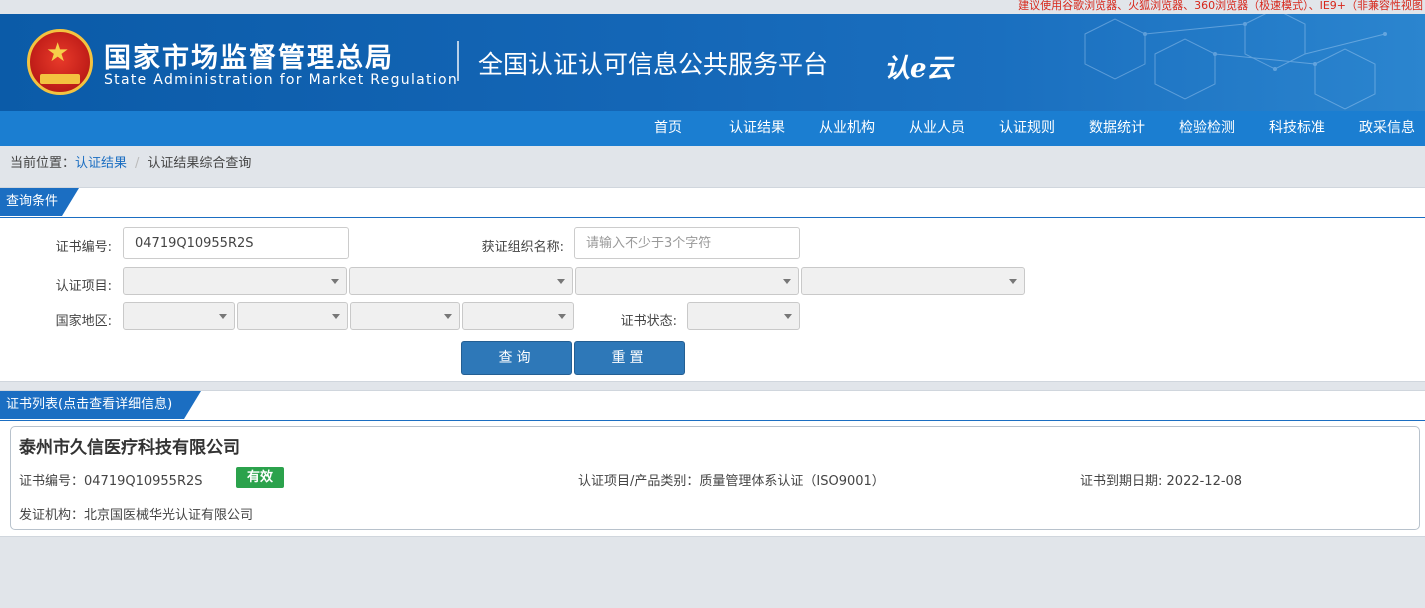  What do you see at coordinates (83, 321) in the screenshot?
I see `region-label: 国家地区:` at bounding box center [83, 321].